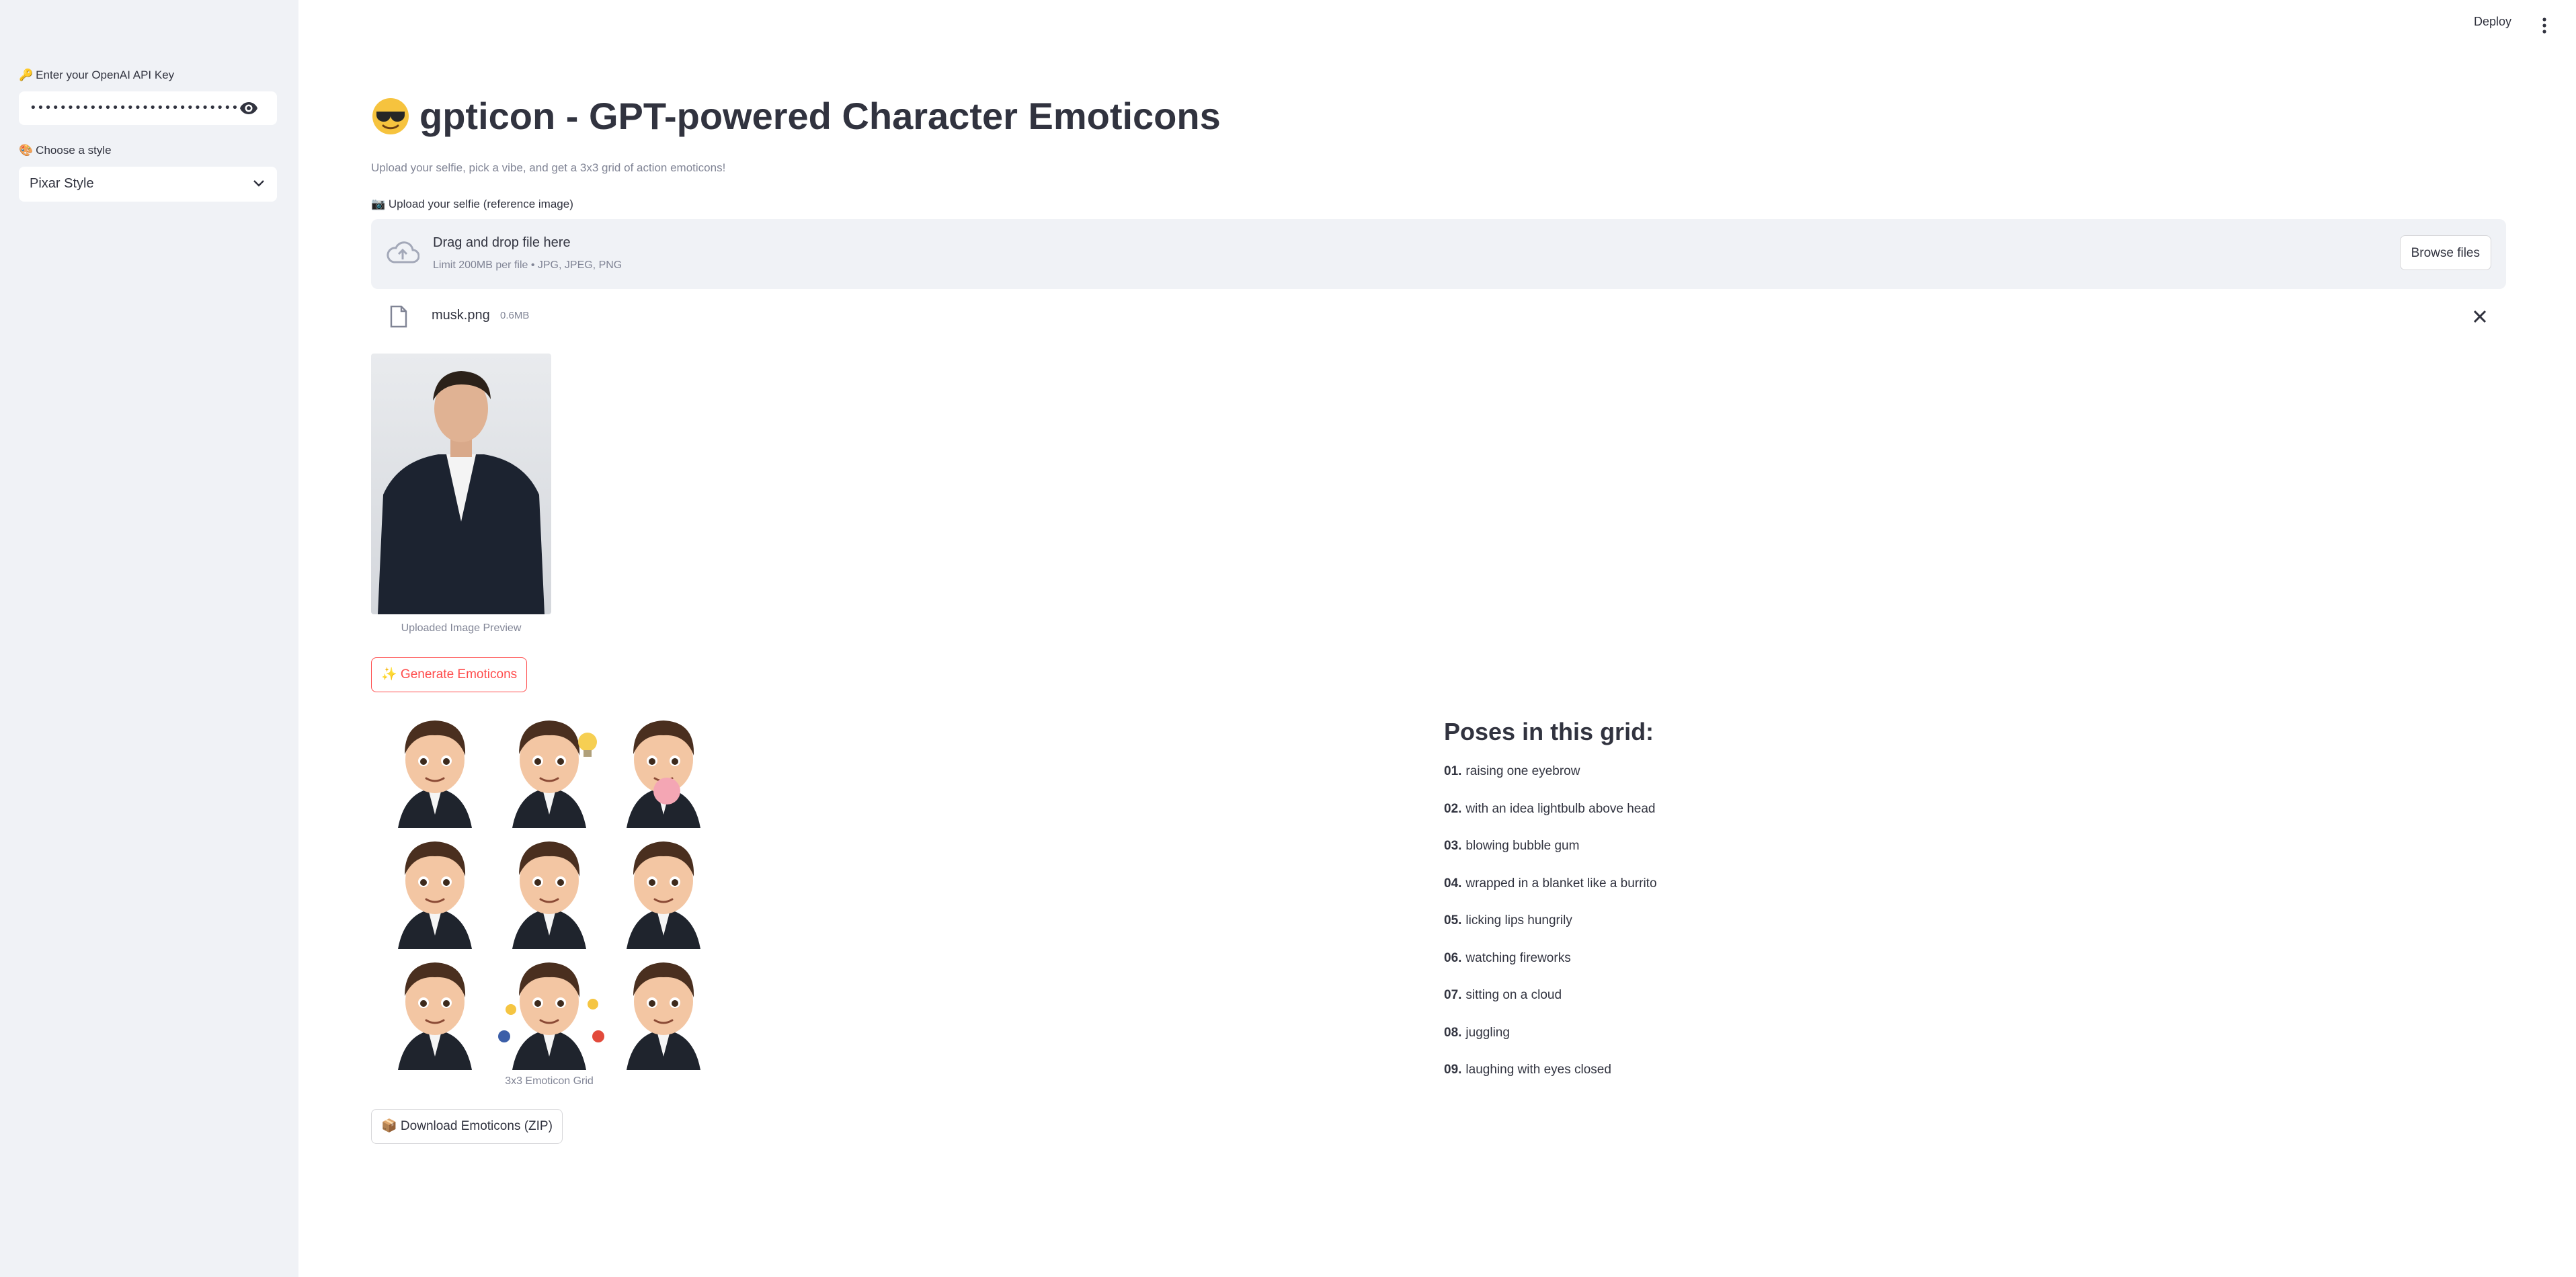 The image size is (2576, 1277). Describe the element at coordinates (26, 151) in the screenshot. I see `palette-icon: 🎨` at that location.